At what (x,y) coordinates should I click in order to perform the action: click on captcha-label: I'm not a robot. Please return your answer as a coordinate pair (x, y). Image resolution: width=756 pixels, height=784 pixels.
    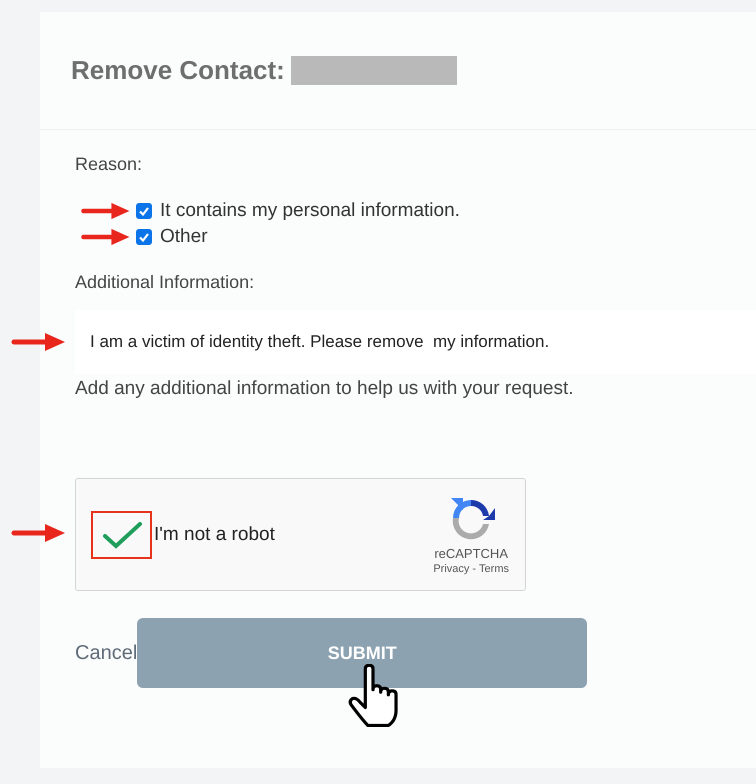
    Looking at the image, I should click on (214, 535).